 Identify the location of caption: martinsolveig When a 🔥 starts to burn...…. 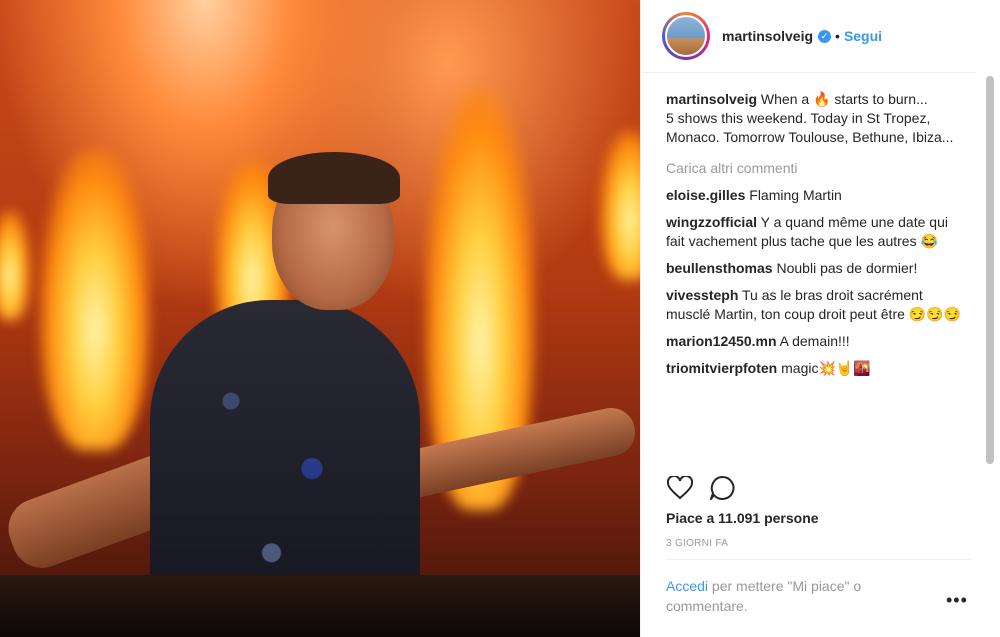
(816, 118).